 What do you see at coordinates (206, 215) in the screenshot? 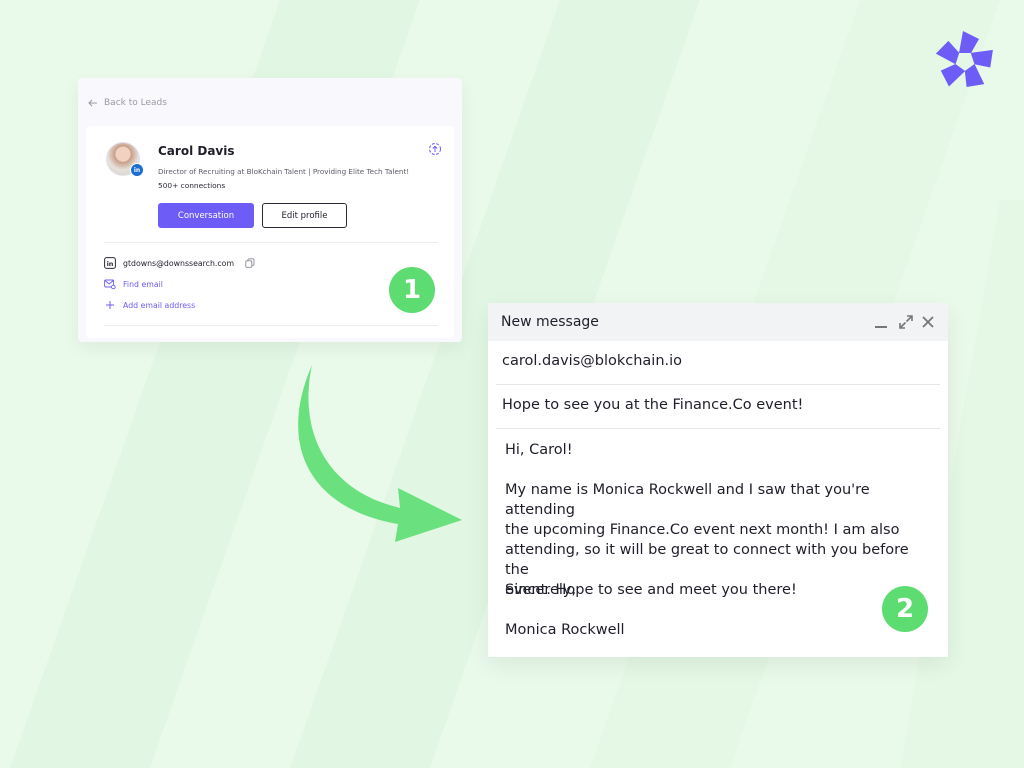
I see `conversation-button: Conversation` at bounding box center [206, 215].